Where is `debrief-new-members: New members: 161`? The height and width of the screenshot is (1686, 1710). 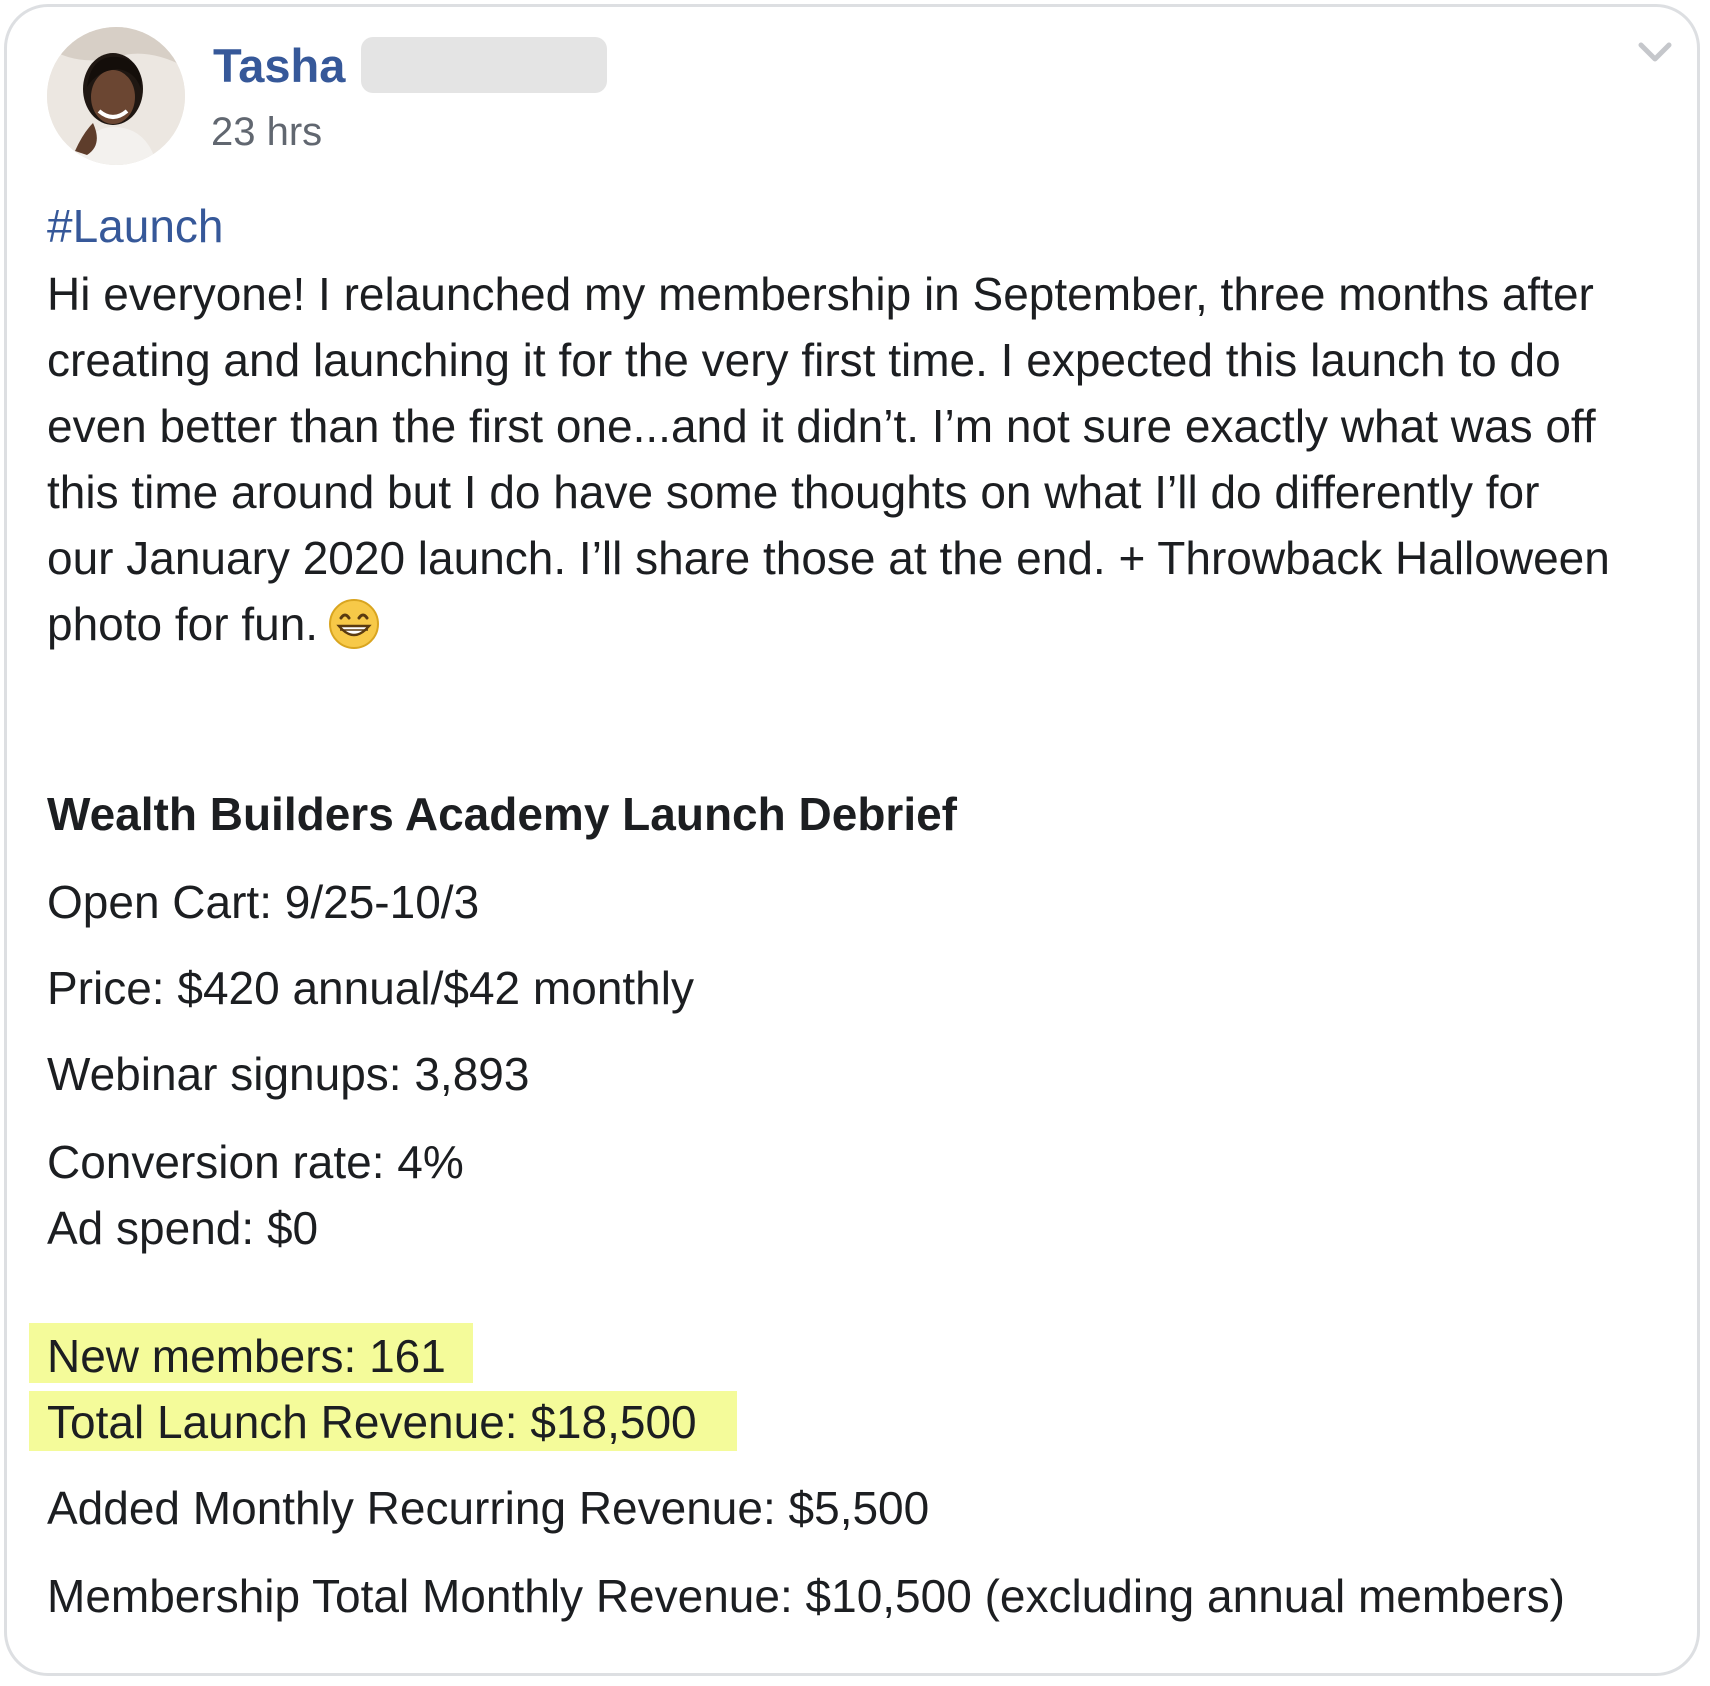
debrief-new-members: New members: 161 is located at coordinates (246, 1356).